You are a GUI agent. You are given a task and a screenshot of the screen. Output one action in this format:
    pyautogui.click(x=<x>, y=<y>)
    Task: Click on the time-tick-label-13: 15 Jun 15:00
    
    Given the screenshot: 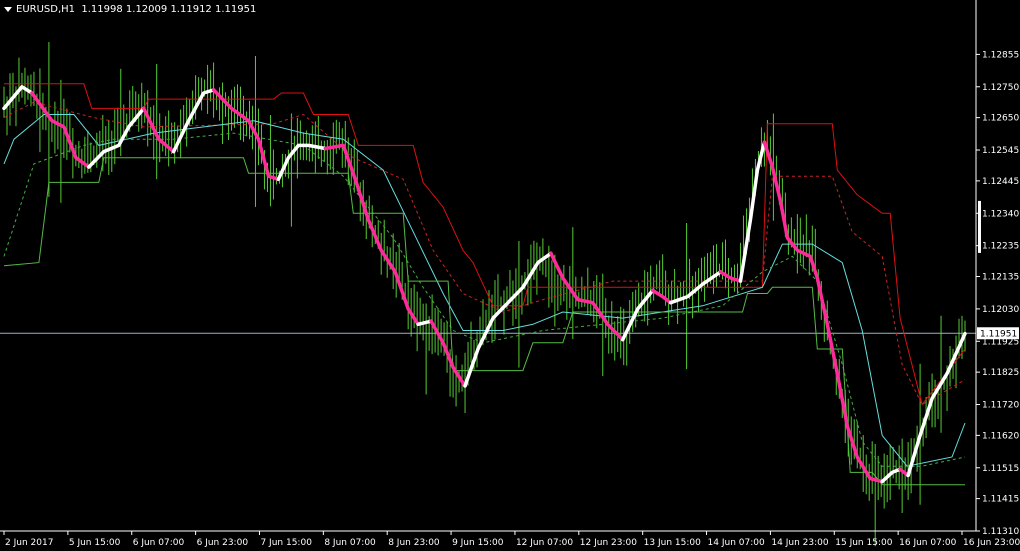 What is the action you would take?
    pyautogui.click(x=863, y=543)
    